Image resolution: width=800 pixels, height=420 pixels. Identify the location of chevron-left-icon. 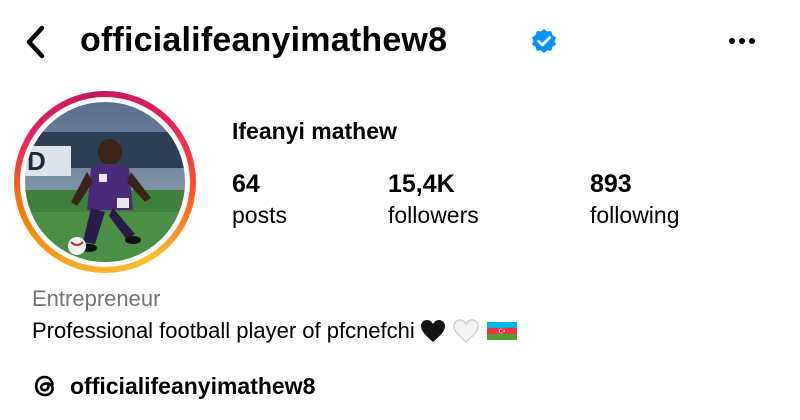
(36, 42).